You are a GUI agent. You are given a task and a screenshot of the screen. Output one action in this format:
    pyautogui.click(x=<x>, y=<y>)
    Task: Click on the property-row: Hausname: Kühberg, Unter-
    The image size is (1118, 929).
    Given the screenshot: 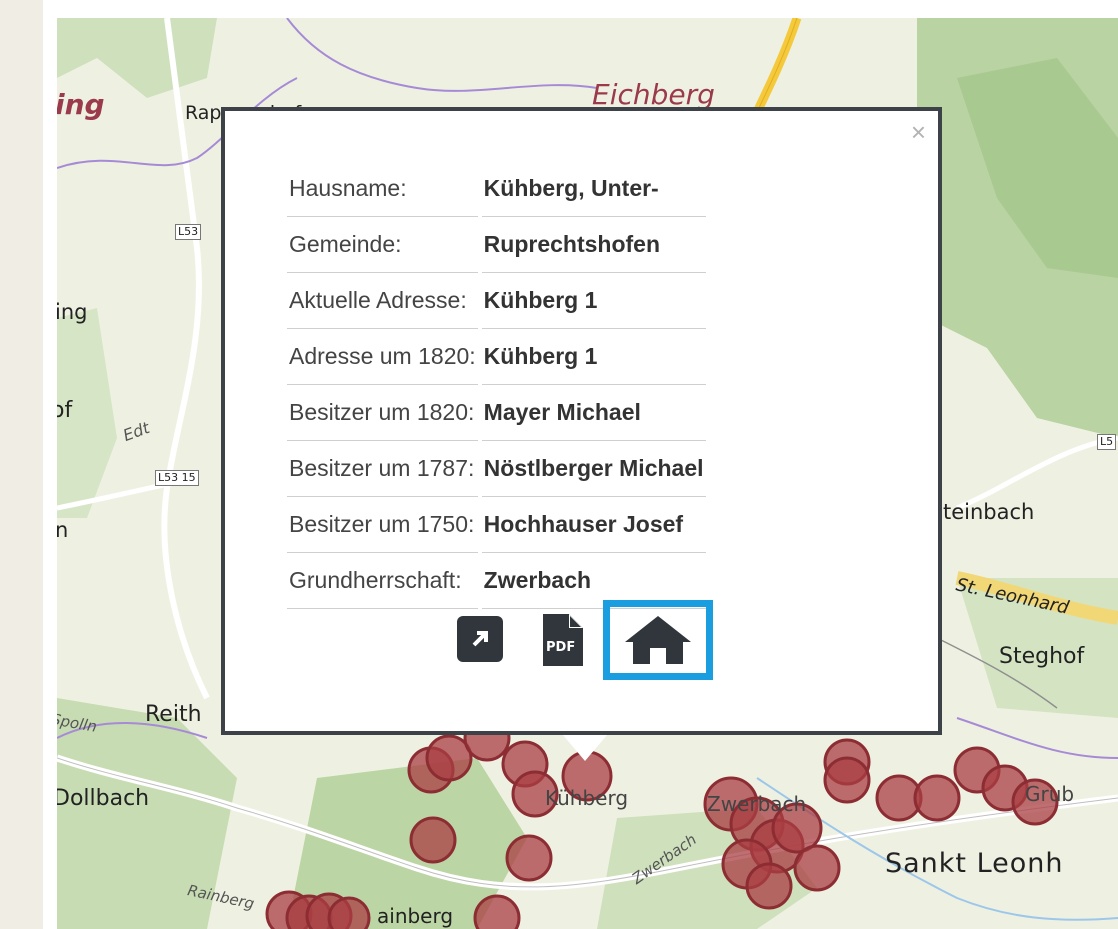 What is the action you would take?
    pyautogui.click(x=496, y=189)
    